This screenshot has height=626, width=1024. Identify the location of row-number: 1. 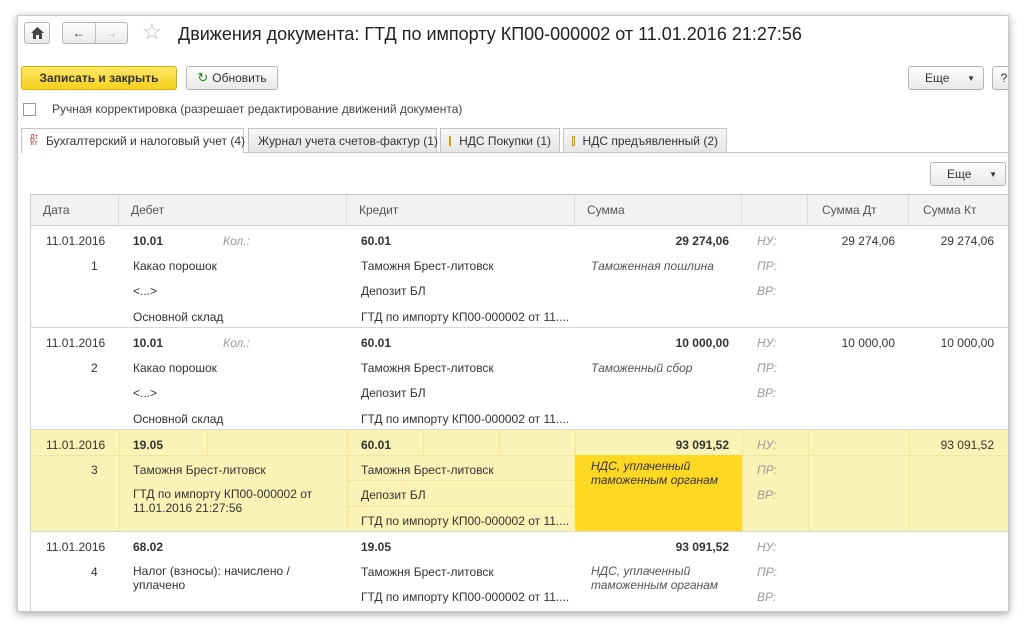
(94, 266).